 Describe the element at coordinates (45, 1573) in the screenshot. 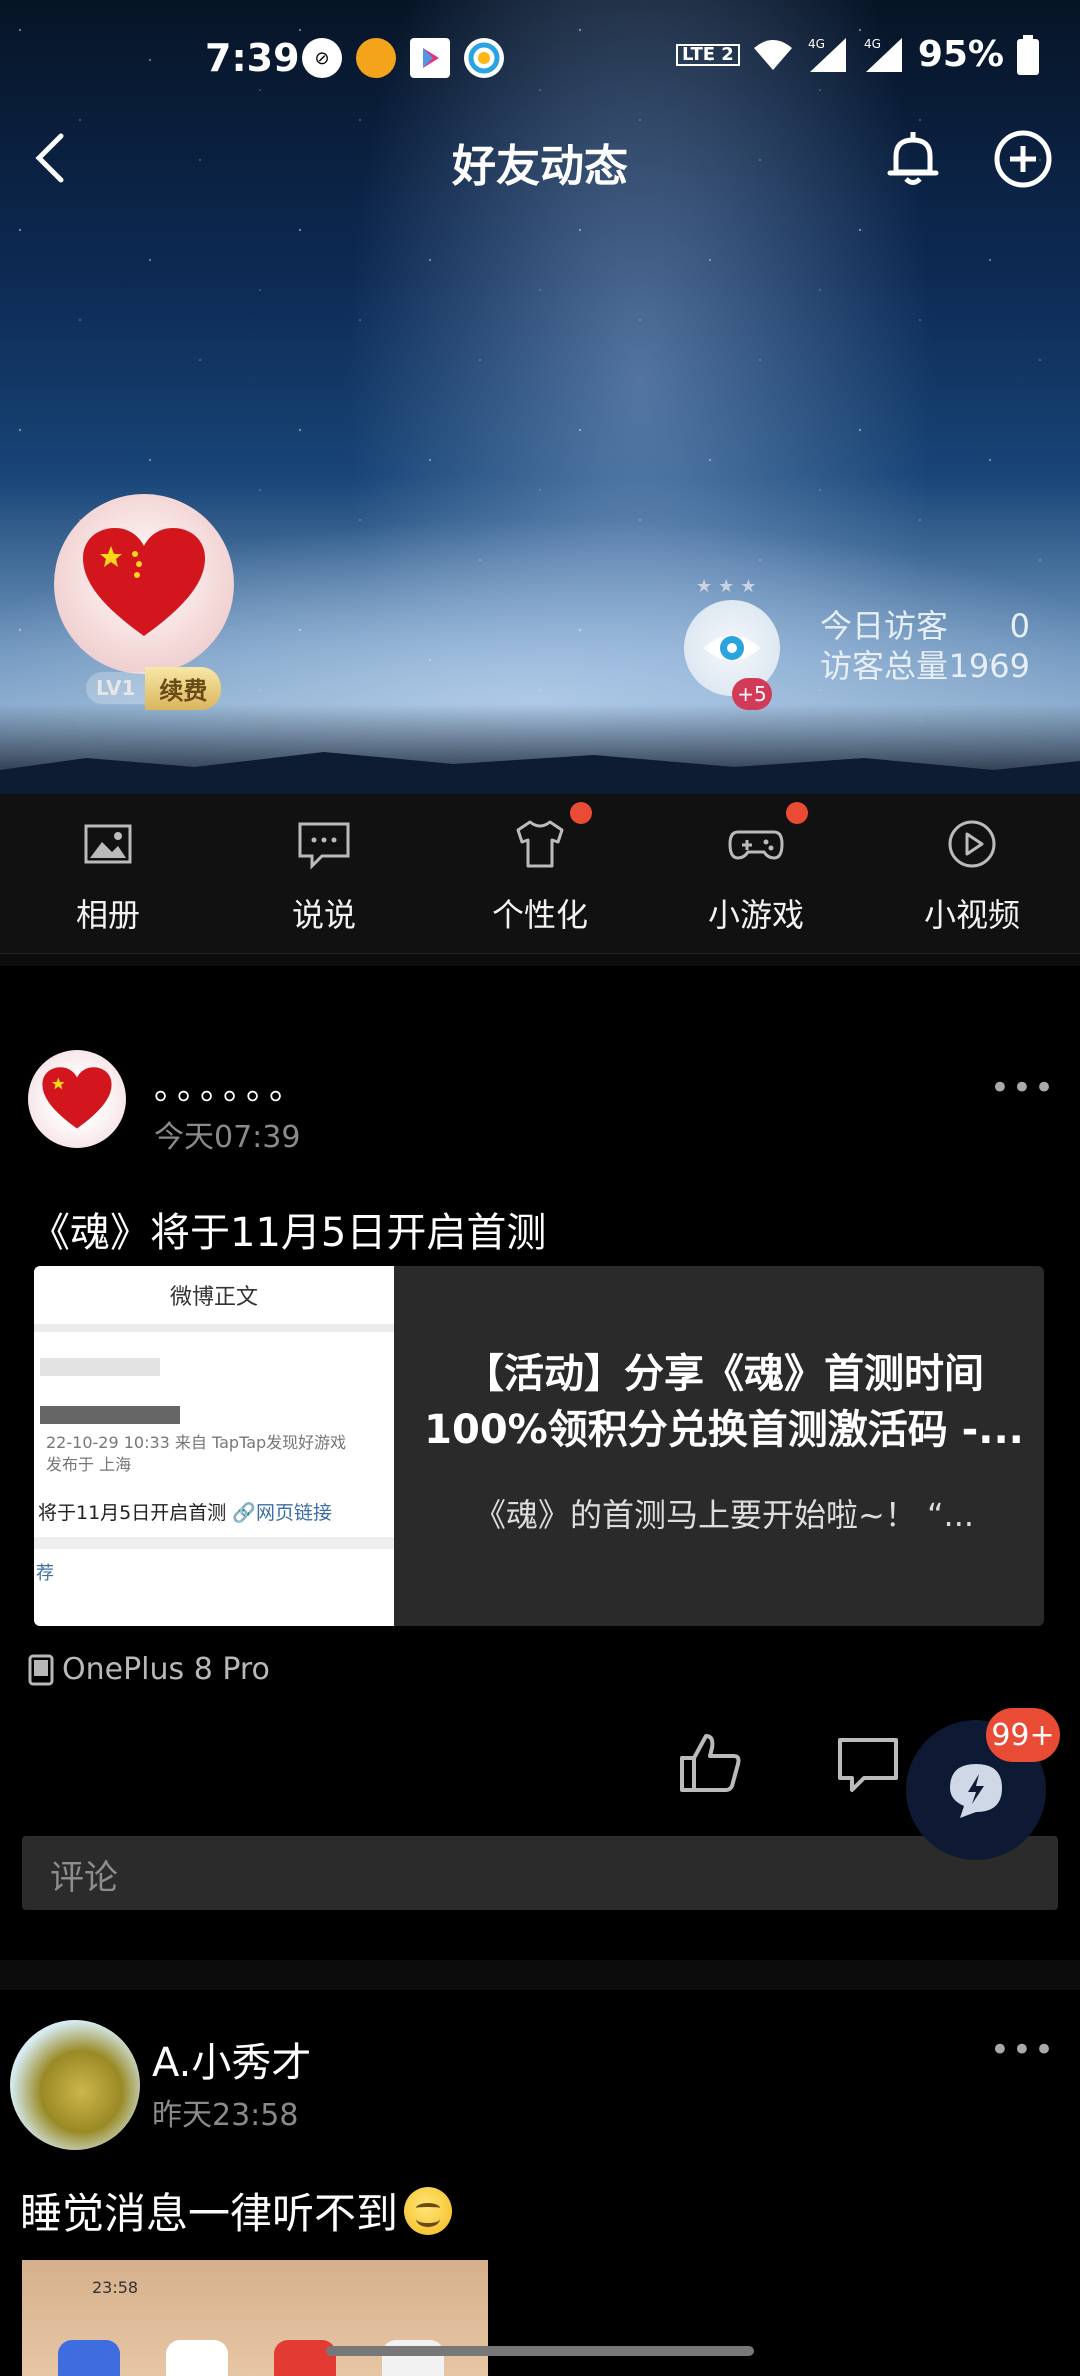

I see `thumb-tail-text: 荐` at that location.